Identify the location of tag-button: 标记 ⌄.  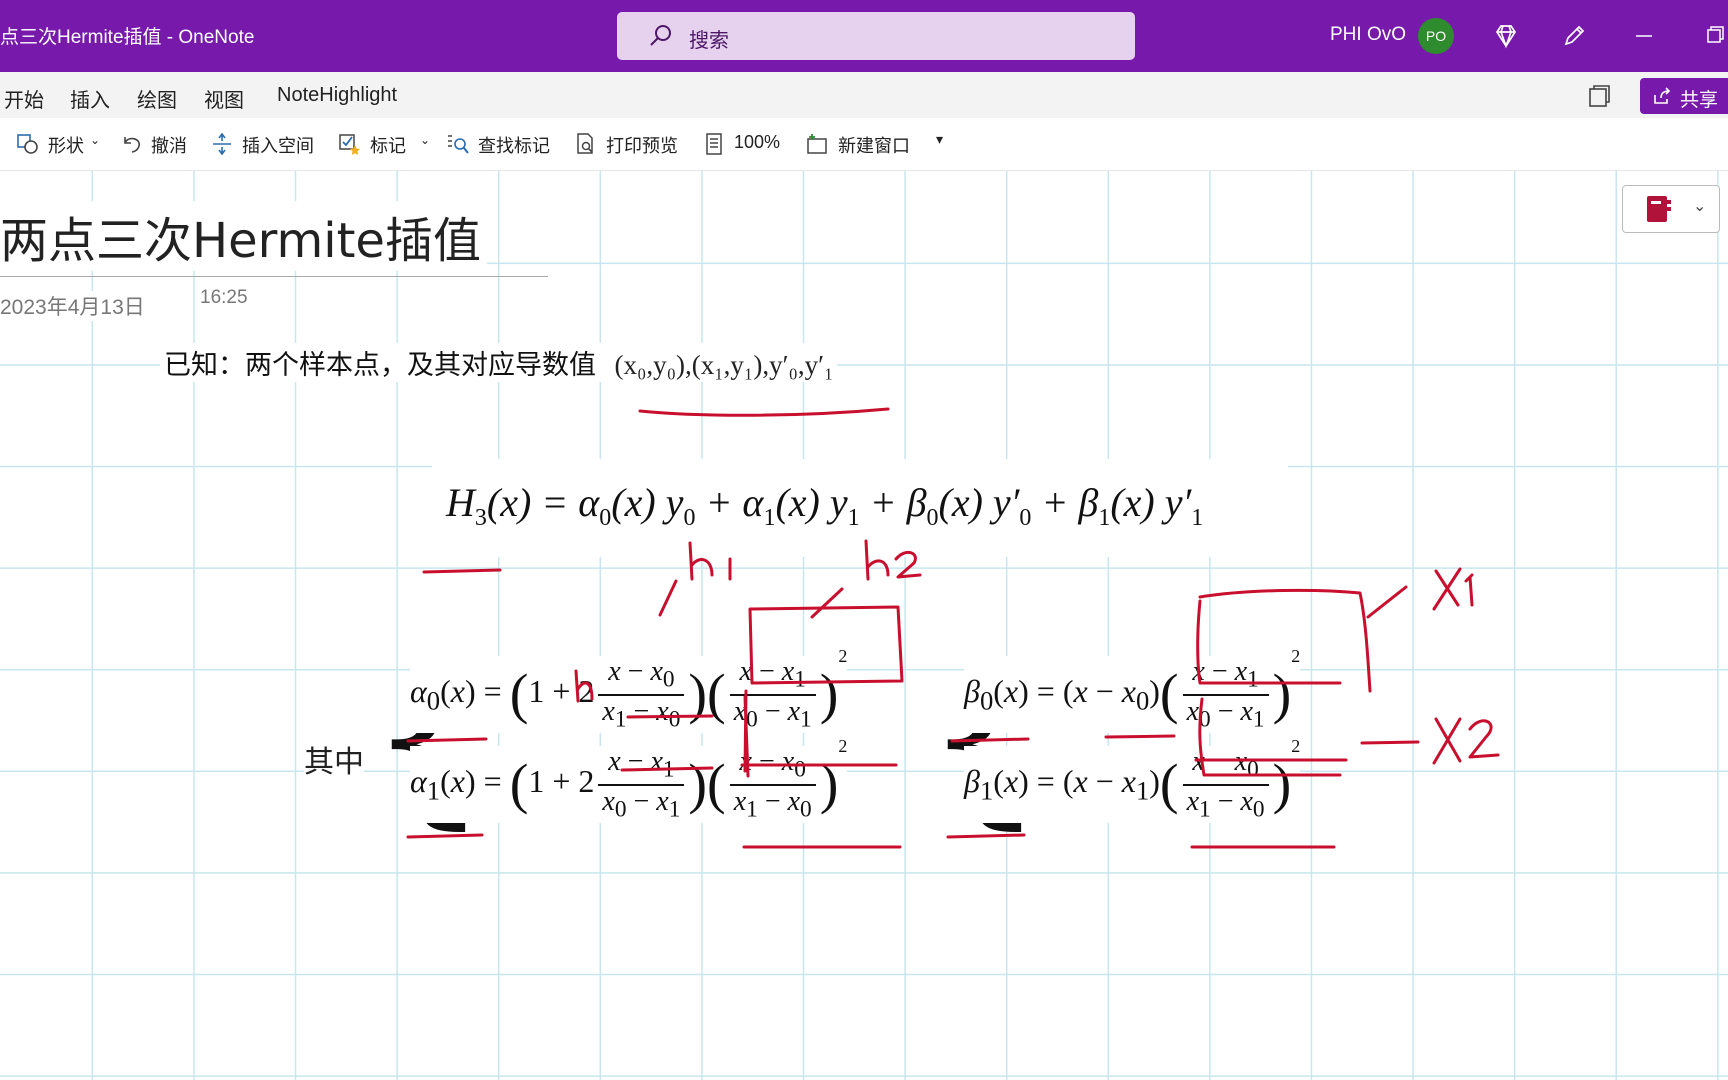
(385, 144).